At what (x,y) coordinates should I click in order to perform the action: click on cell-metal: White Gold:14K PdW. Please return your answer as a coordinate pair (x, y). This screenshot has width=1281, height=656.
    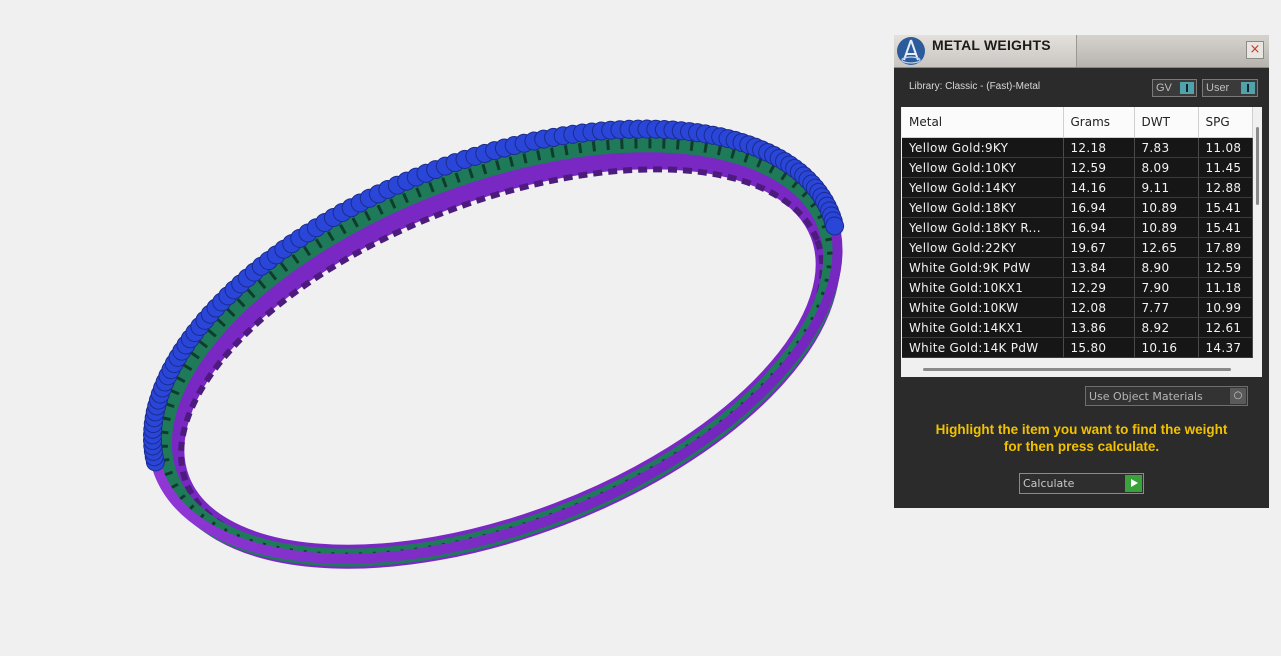
    Looking at the image, I should click on (983, 347).